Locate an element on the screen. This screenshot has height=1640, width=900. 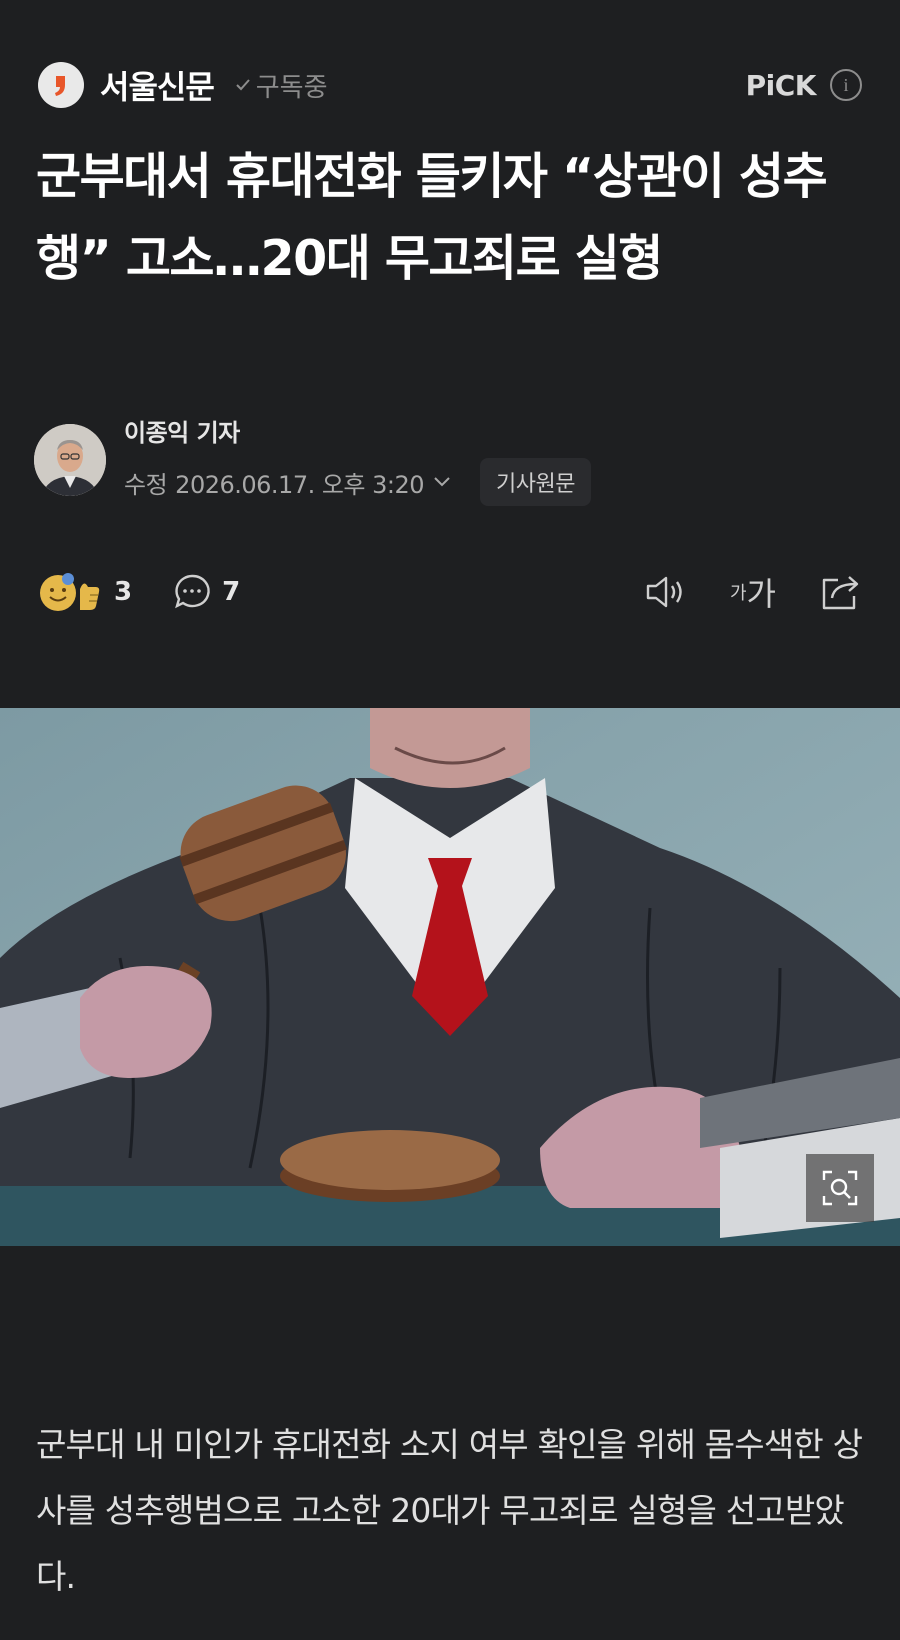
pick-badge: PiCK i is located at coordinates (804, 85).